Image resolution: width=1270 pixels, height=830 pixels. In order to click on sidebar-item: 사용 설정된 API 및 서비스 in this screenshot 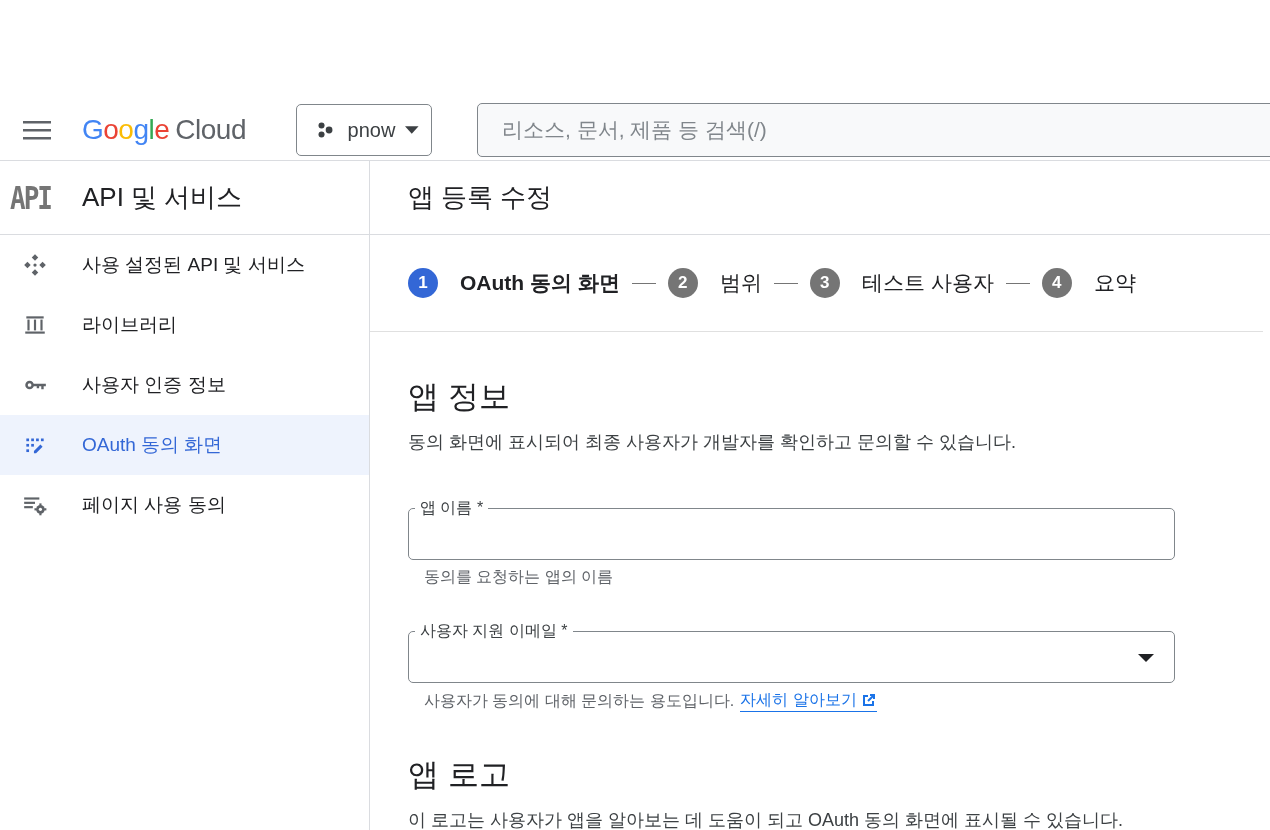, I will do `click(184, 265)`.